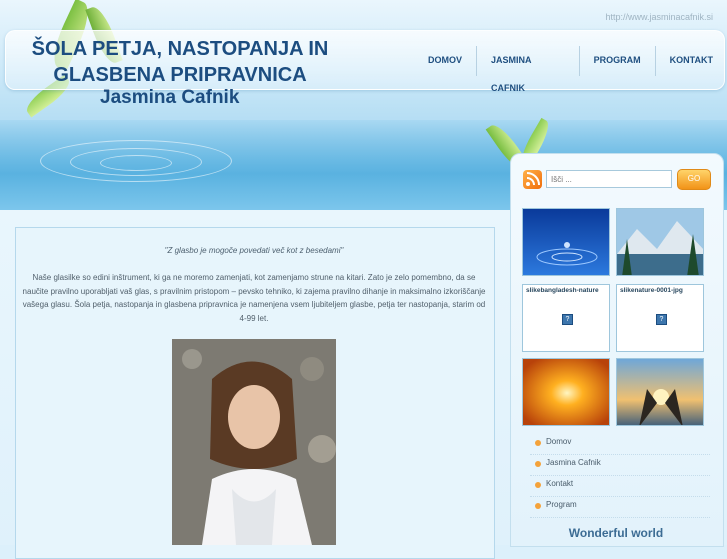 The height and width of the screenshot is (559, 727). I want to click on gallery-label: slikenature-0001-jpg, so click(651, 290).